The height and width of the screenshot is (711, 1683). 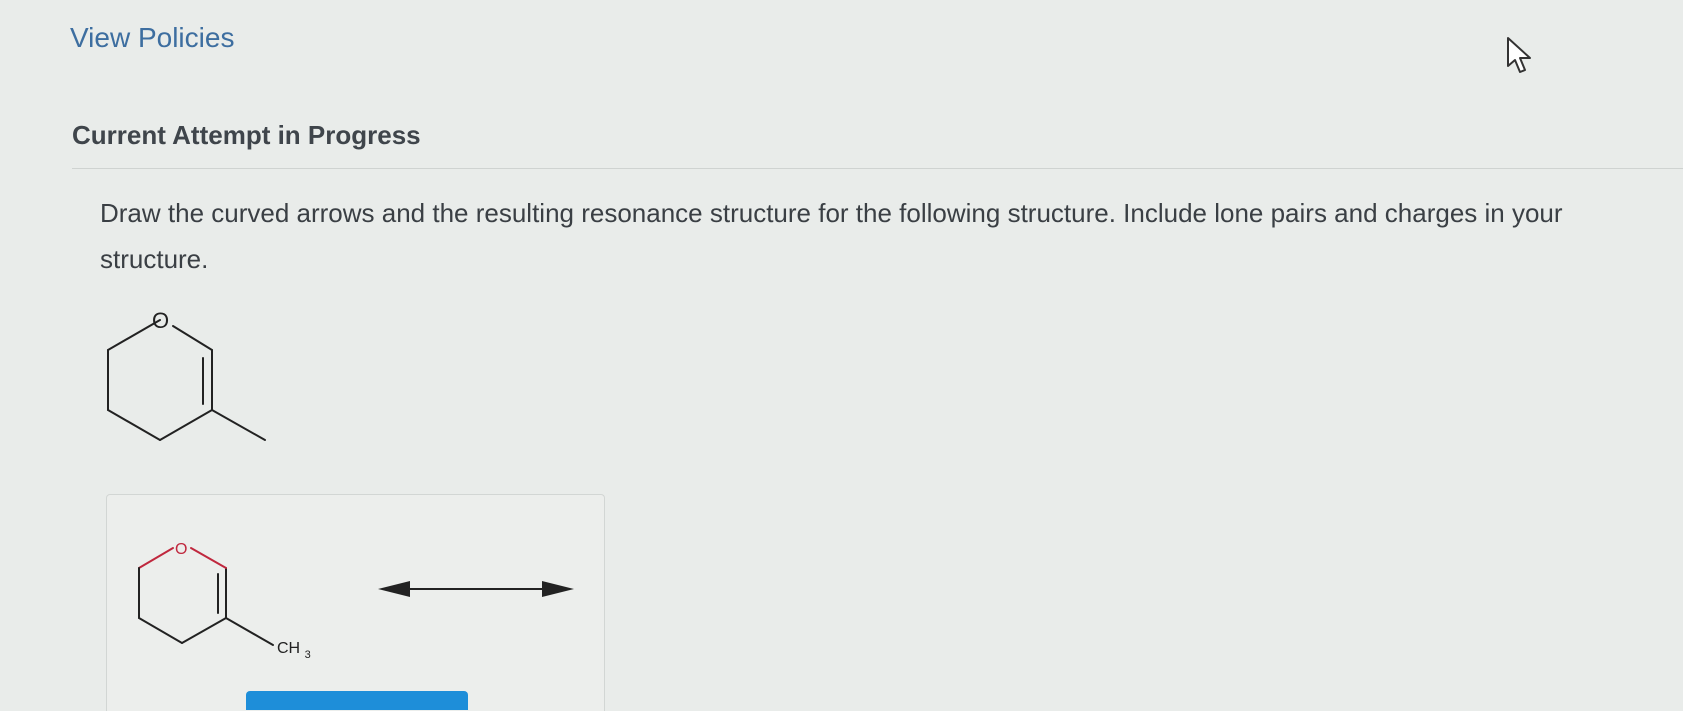 I want to click on mouse-pointer-icon, so click(x=1519, y=55).